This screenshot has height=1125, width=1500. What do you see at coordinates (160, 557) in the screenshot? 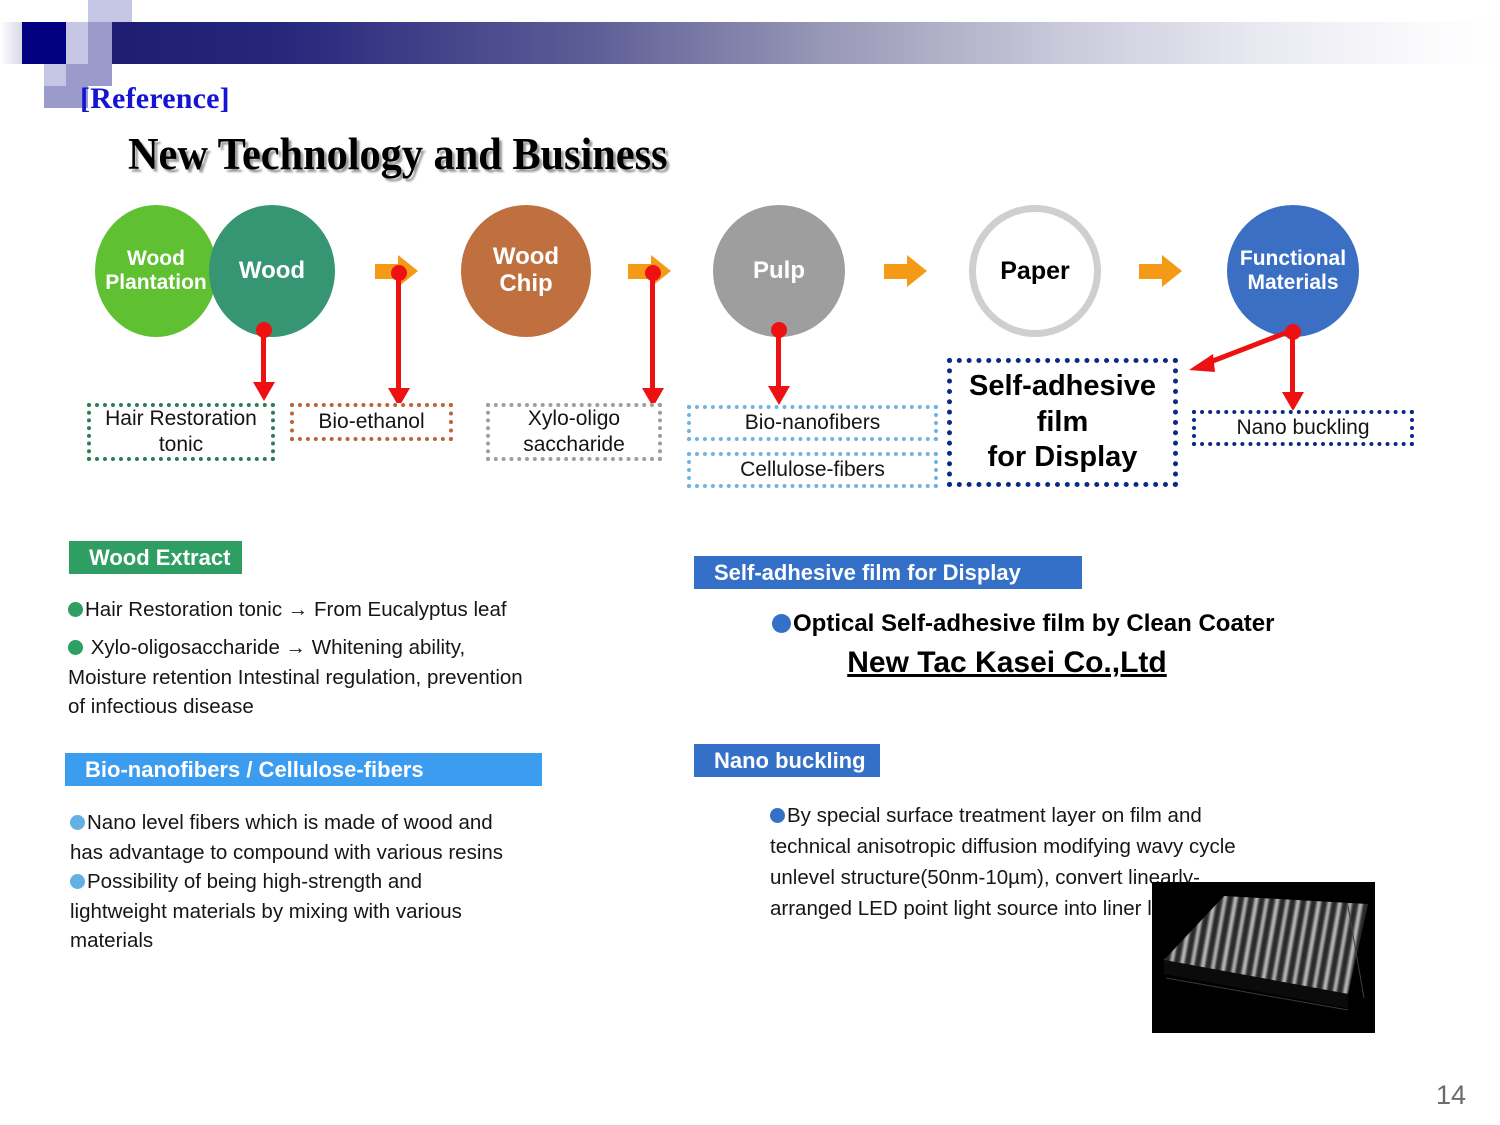
I see `section-heading-label: Wood Extract` at bounding box center [160, 557].